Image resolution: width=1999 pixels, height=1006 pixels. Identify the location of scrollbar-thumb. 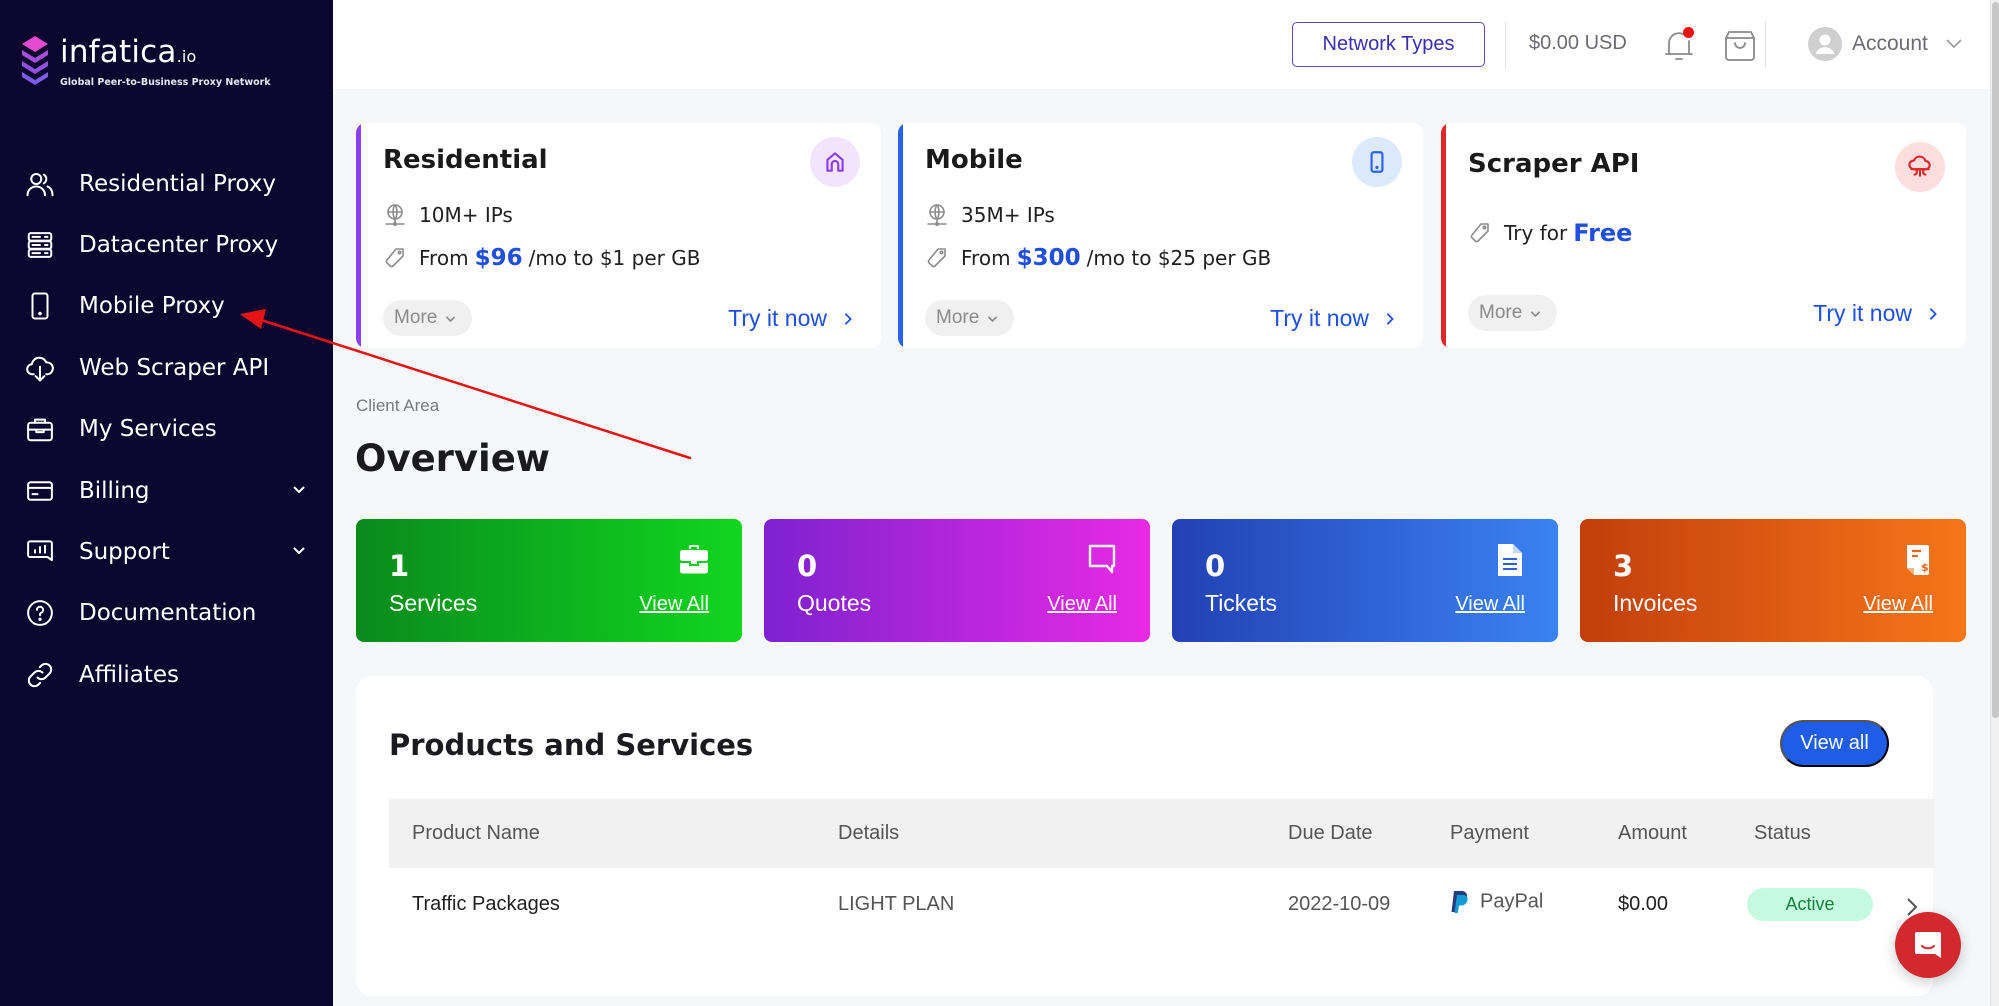
(1995, 360).